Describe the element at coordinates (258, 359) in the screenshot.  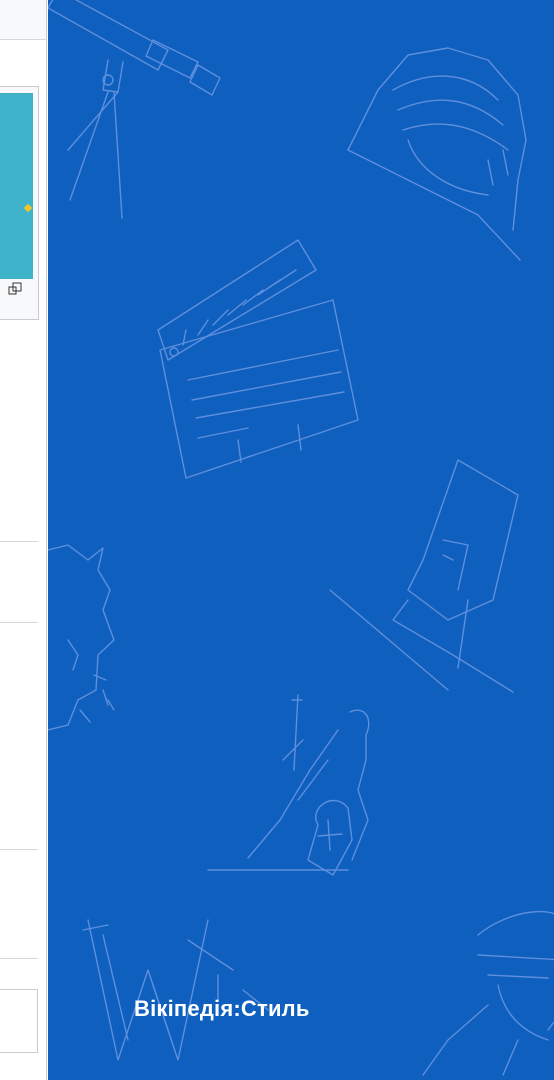
I see `clapperboard-icon` at that location.